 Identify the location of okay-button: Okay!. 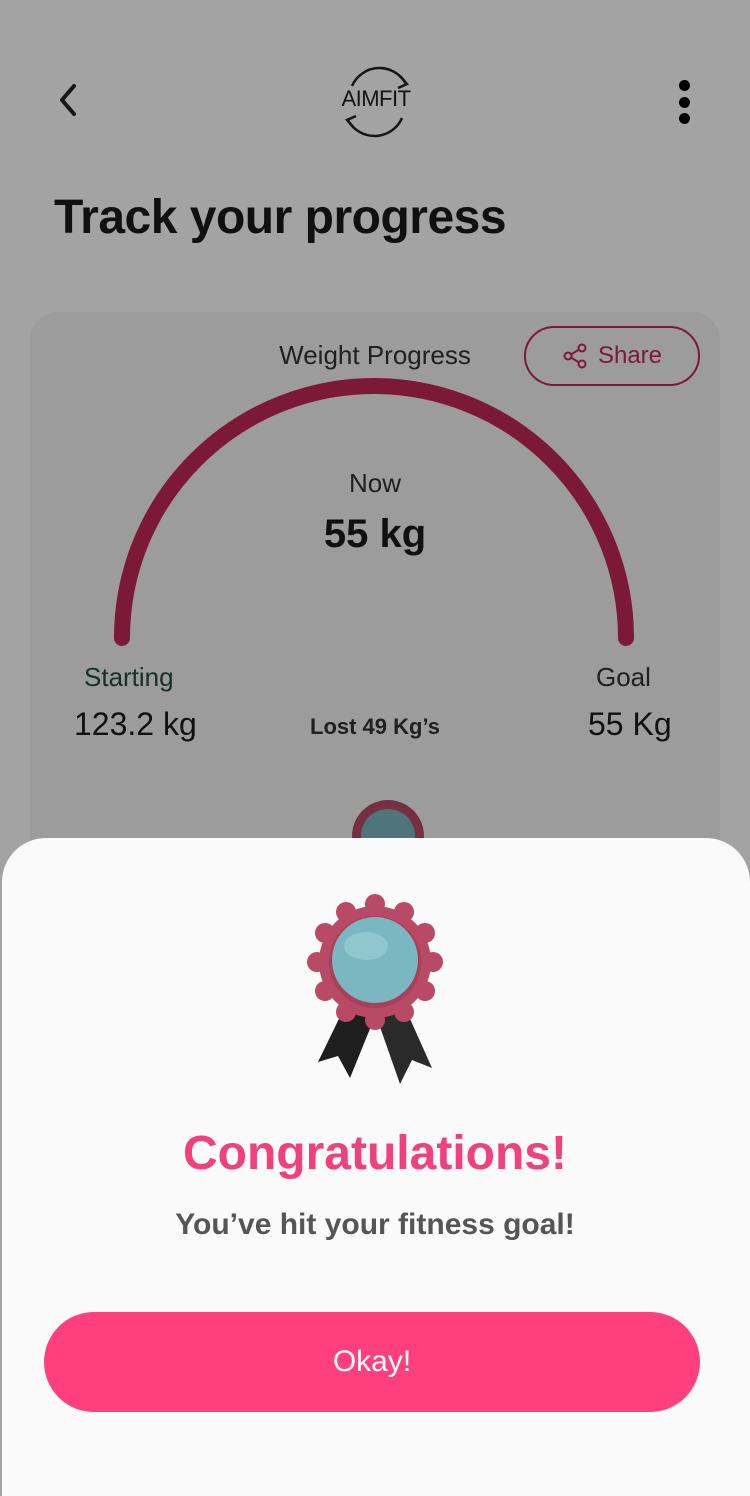
(372, 1362).